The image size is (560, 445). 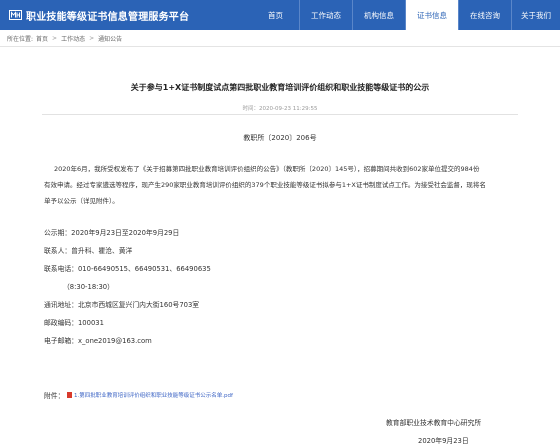 I want to click on article-title: 关于参与1+X证书制度试点第四批职业教育培训评价组织和职业技能等级证书的公示, so click(x=280, y=87).